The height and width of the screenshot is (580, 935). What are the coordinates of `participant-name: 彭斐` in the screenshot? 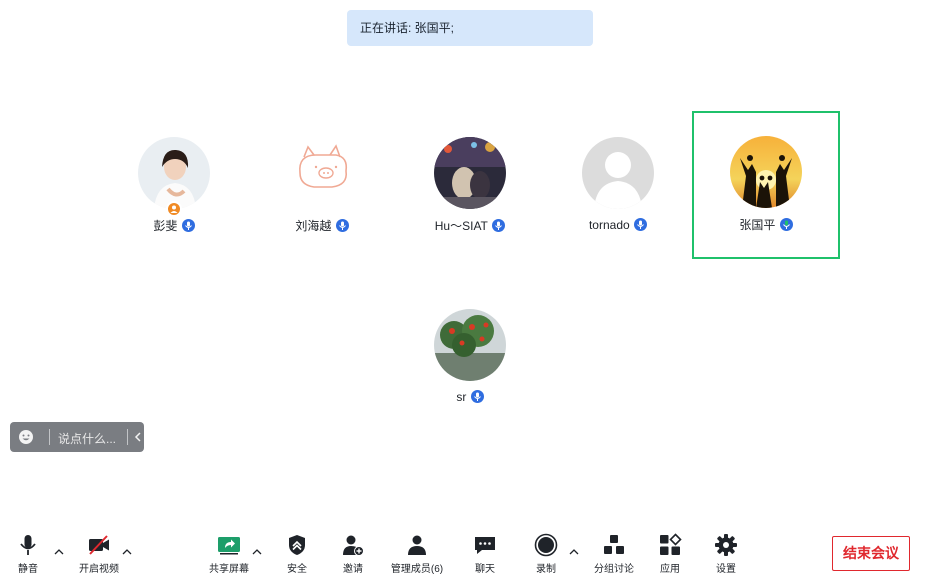 It's located at (165, 226).